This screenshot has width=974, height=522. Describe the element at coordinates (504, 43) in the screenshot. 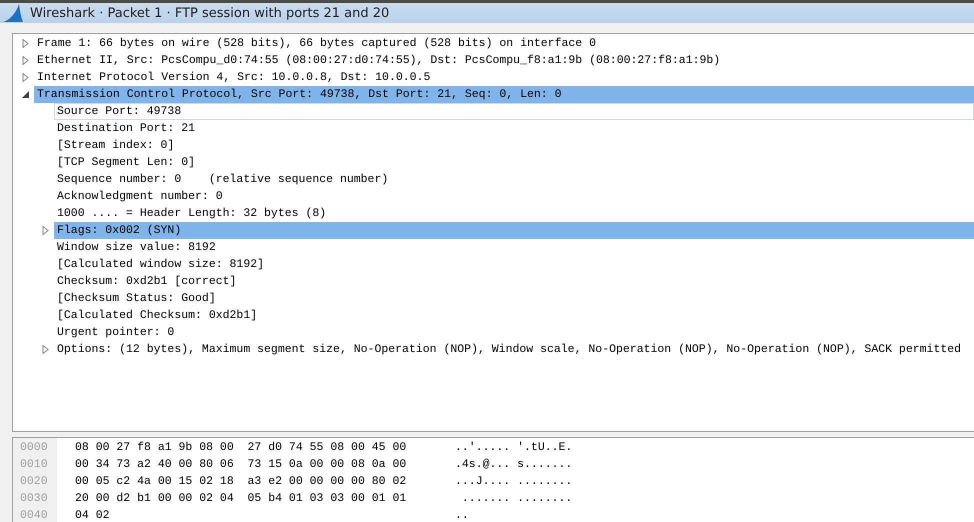

I see `tree-item: Frame 1: 66 bytes on wire (528 bits), 66 bytes captured (528 bits) on interface 0` at that location.